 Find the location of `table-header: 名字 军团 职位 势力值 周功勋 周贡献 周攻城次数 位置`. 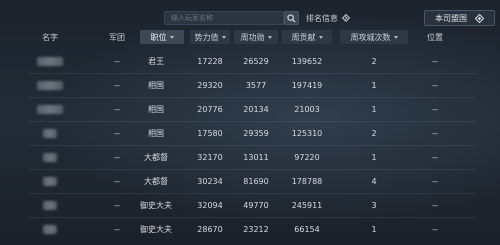

table-header: 名字 军团 职位 势力值 周功勋 周贡献 周攻城次数 位置 is located at coordinates (250, 37).